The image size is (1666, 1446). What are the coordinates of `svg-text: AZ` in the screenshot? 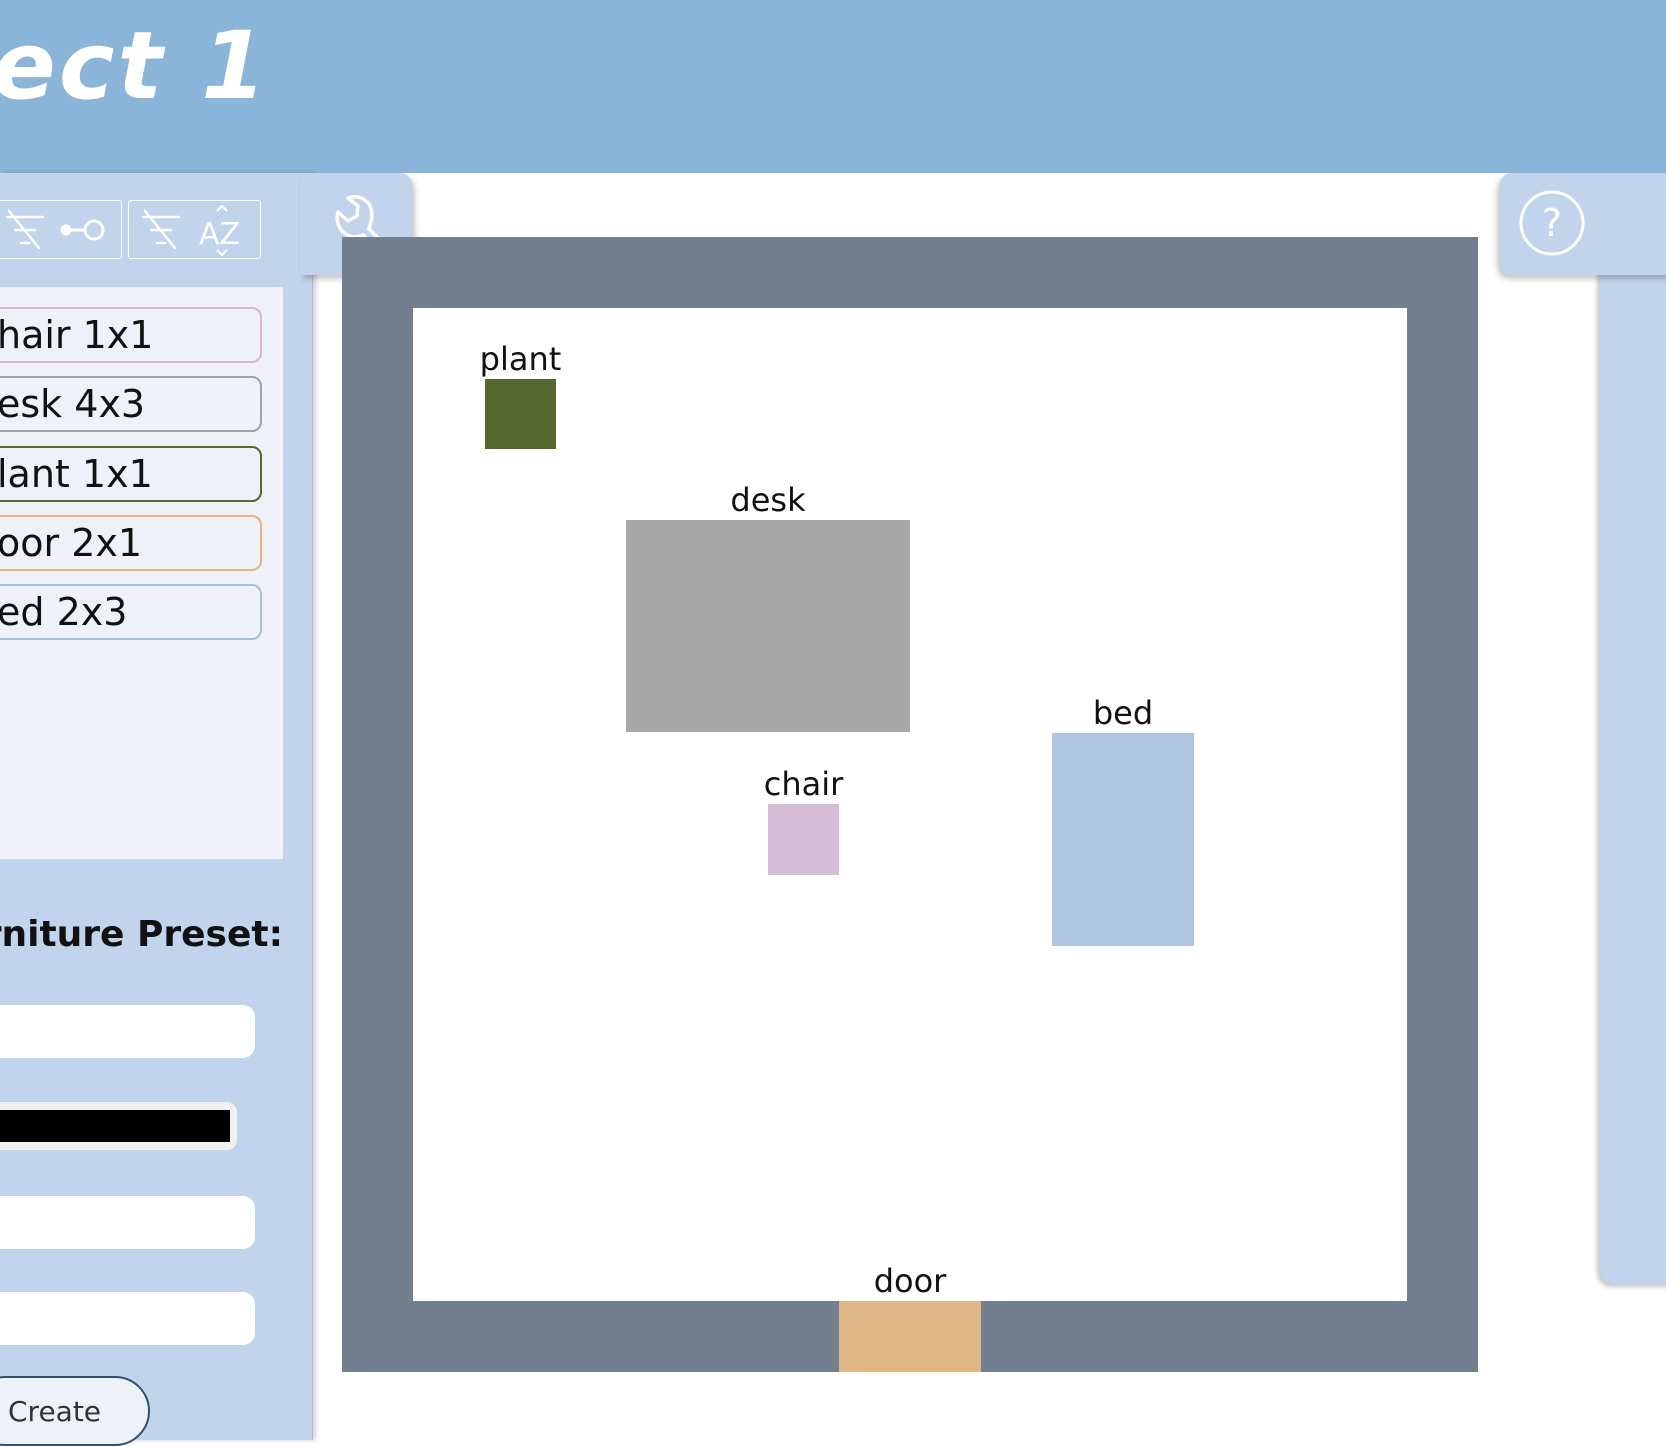 It's located at (219, 234).